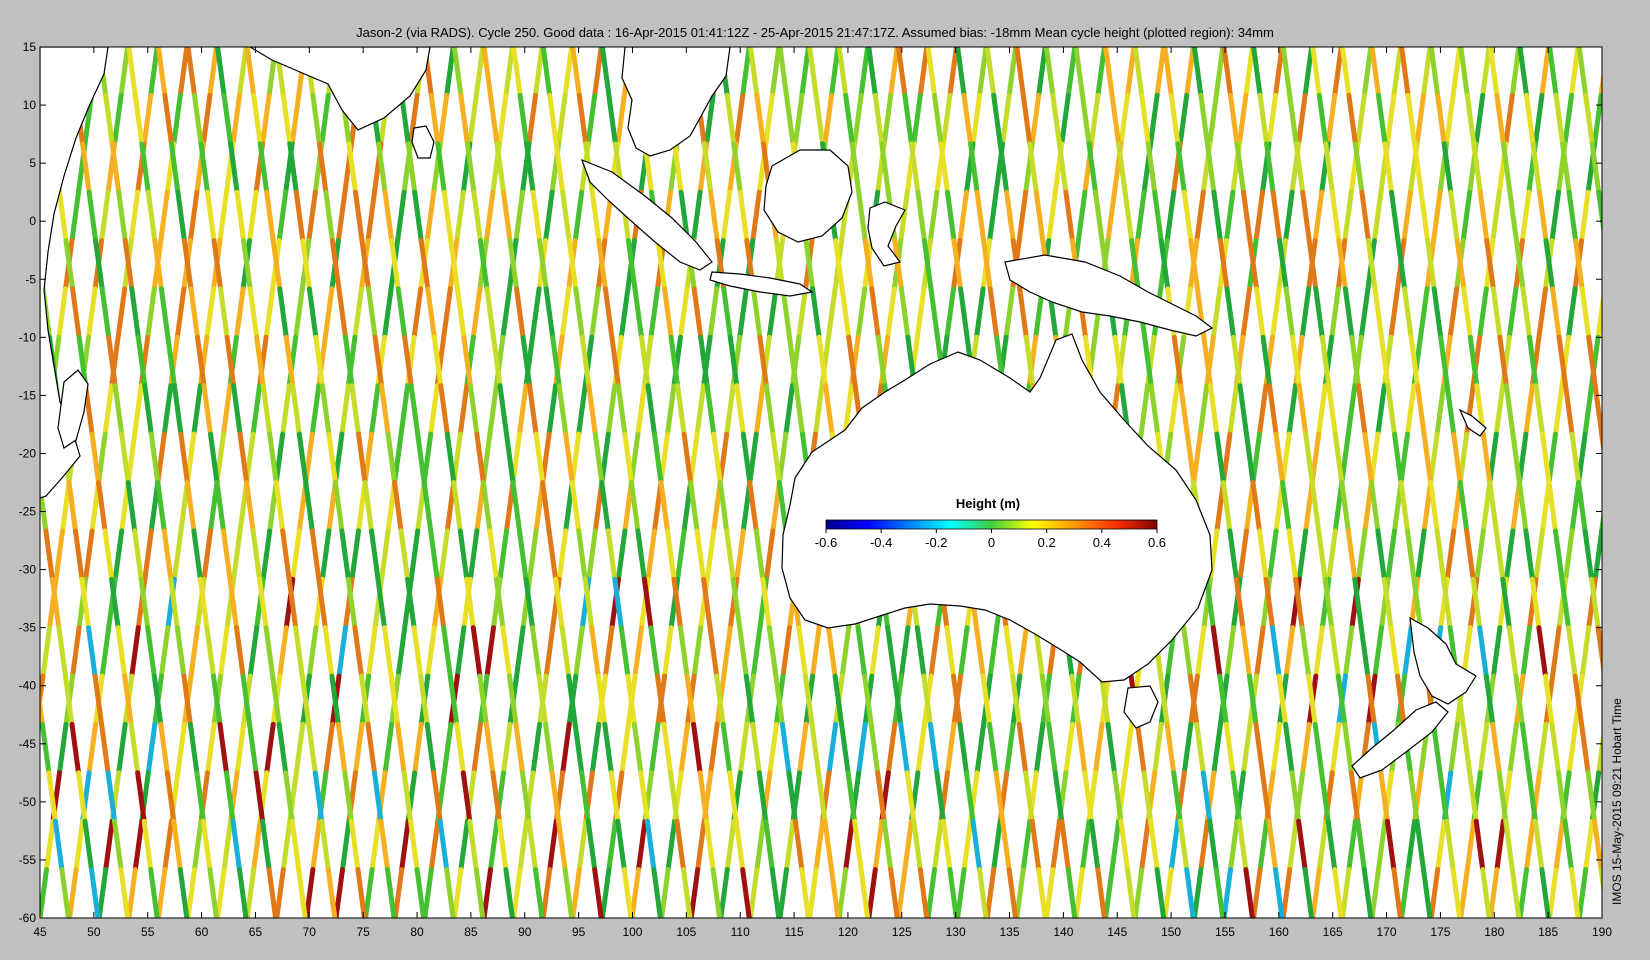 The height and width of the screenshot is (960, 1650). What do you see at coordinates (94, 932) in the screenshot?
I see `x-tick-label: 50` at bounding box center [94, 932].